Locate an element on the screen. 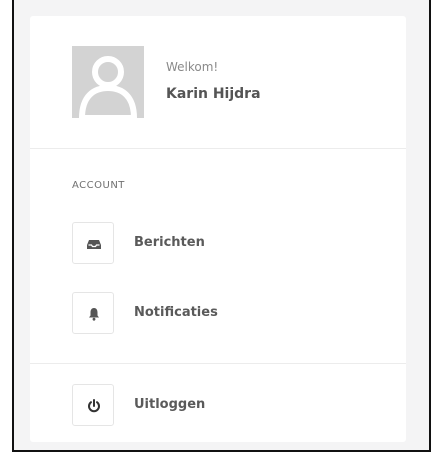 The width and height of the screenshot is (439, 454). bell-icon-box is located at coordinates (93, 313).